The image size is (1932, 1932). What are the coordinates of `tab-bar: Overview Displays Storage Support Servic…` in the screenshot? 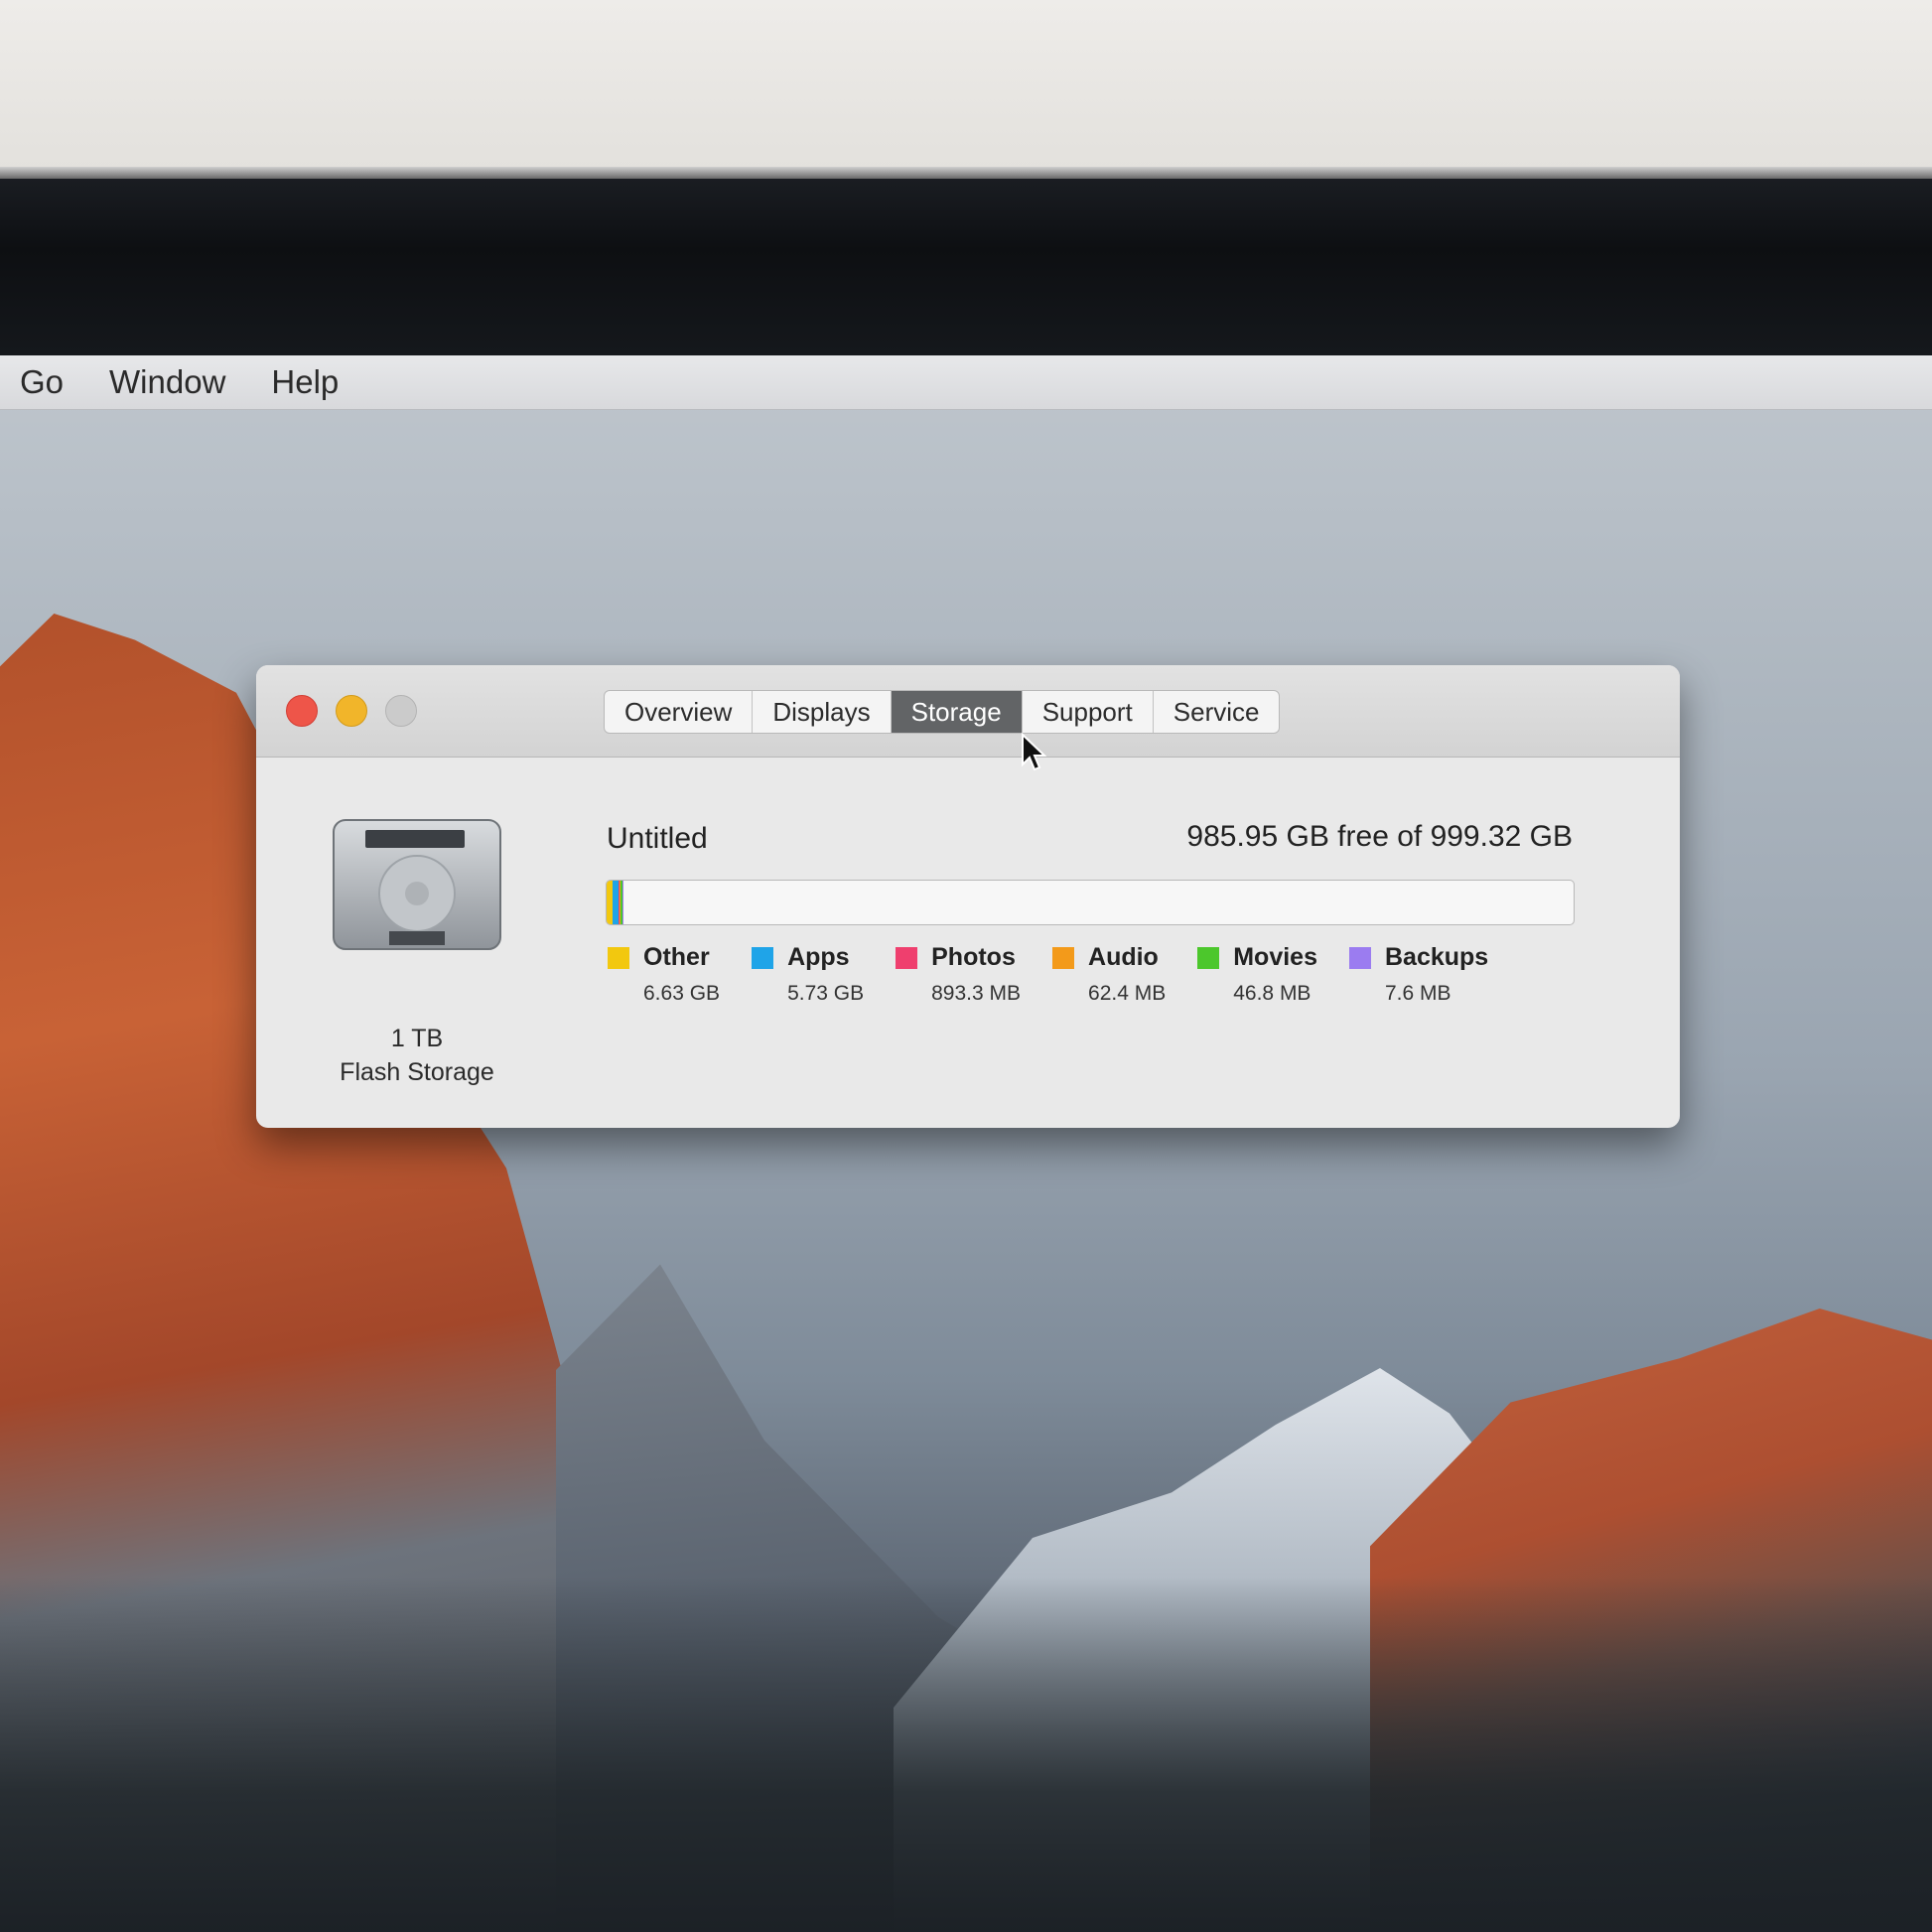 It's located at (943, 712).